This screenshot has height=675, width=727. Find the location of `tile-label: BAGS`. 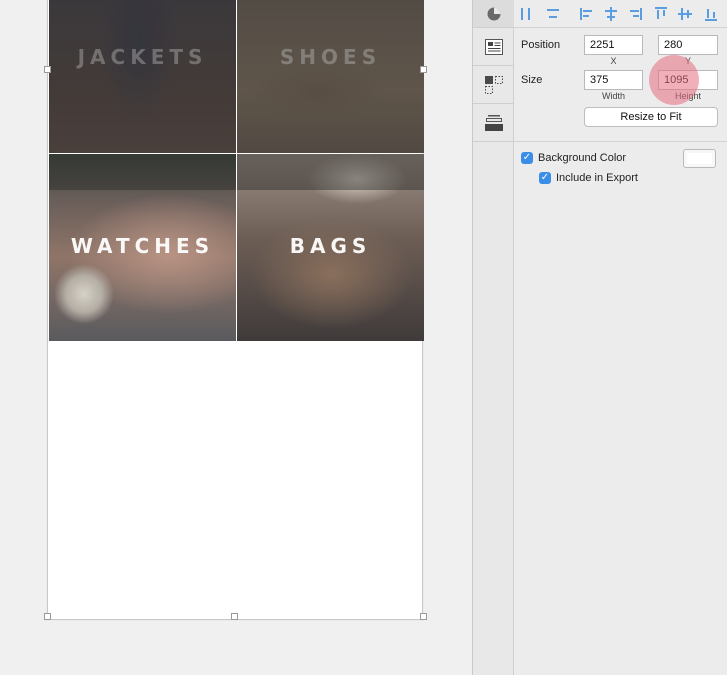

tile-label: BAGS is located at coordinates (330, 246).